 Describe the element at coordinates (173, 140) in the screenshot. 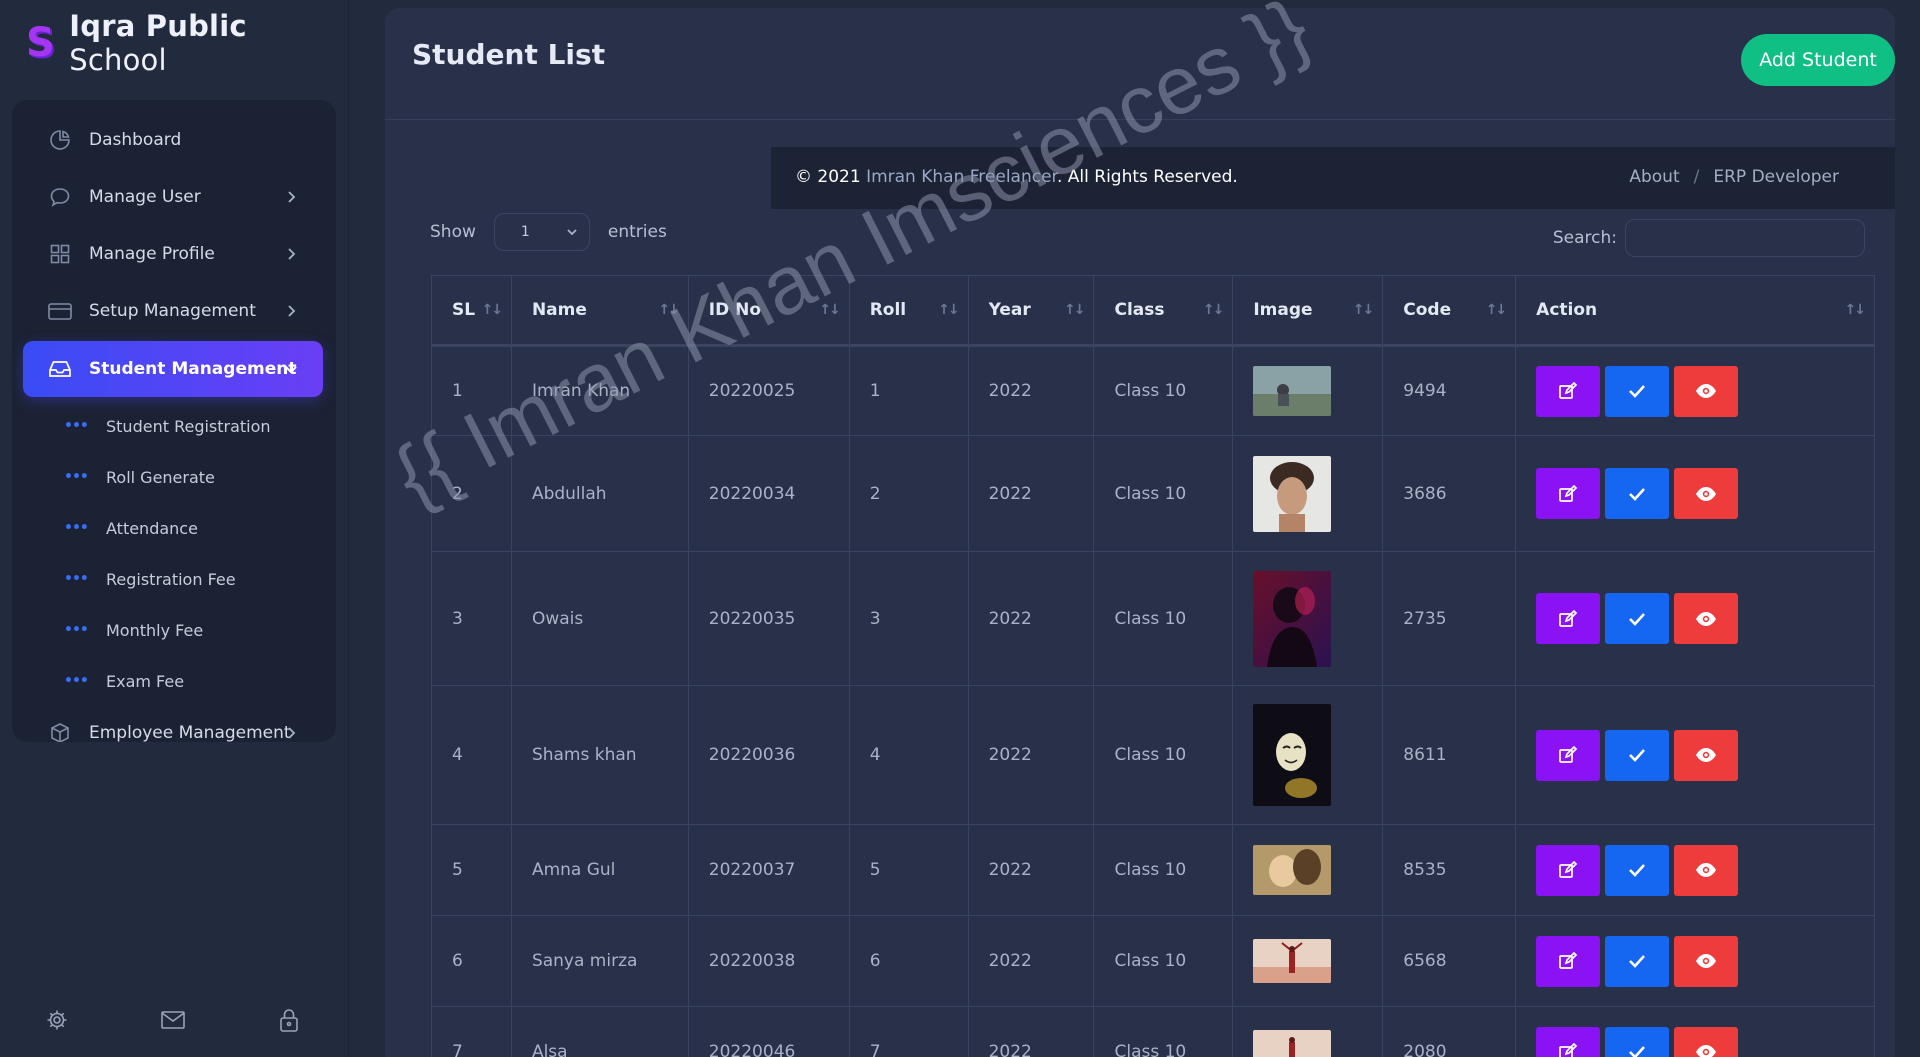

I see `sidebar-item-dashboard: Dashboard` at that location.